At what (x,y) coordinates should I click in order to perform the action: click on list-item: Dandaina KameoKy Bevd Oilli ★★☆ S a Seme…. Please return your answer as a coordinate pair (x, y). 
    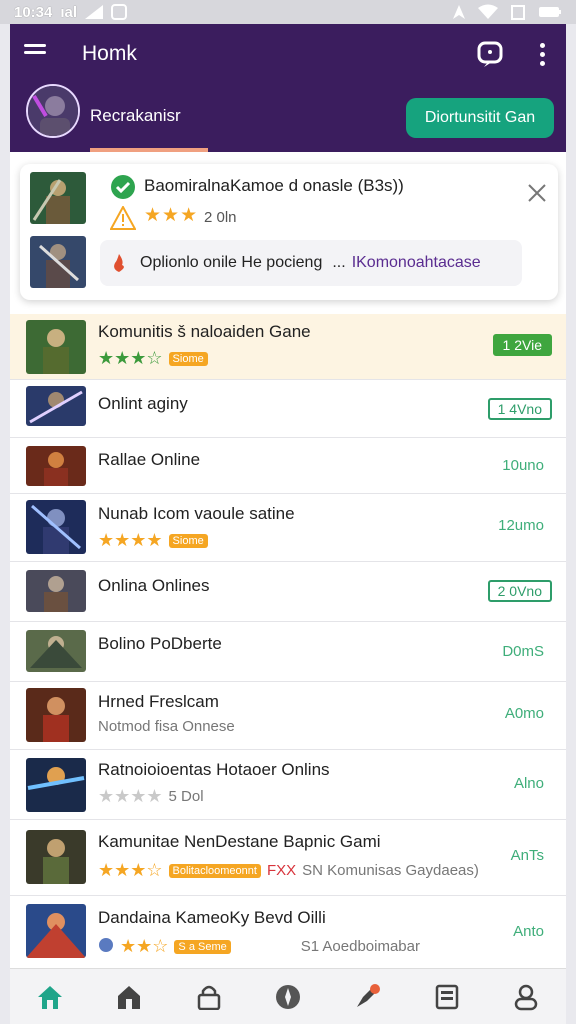
    Looking at the image, I should click on (288, 933).